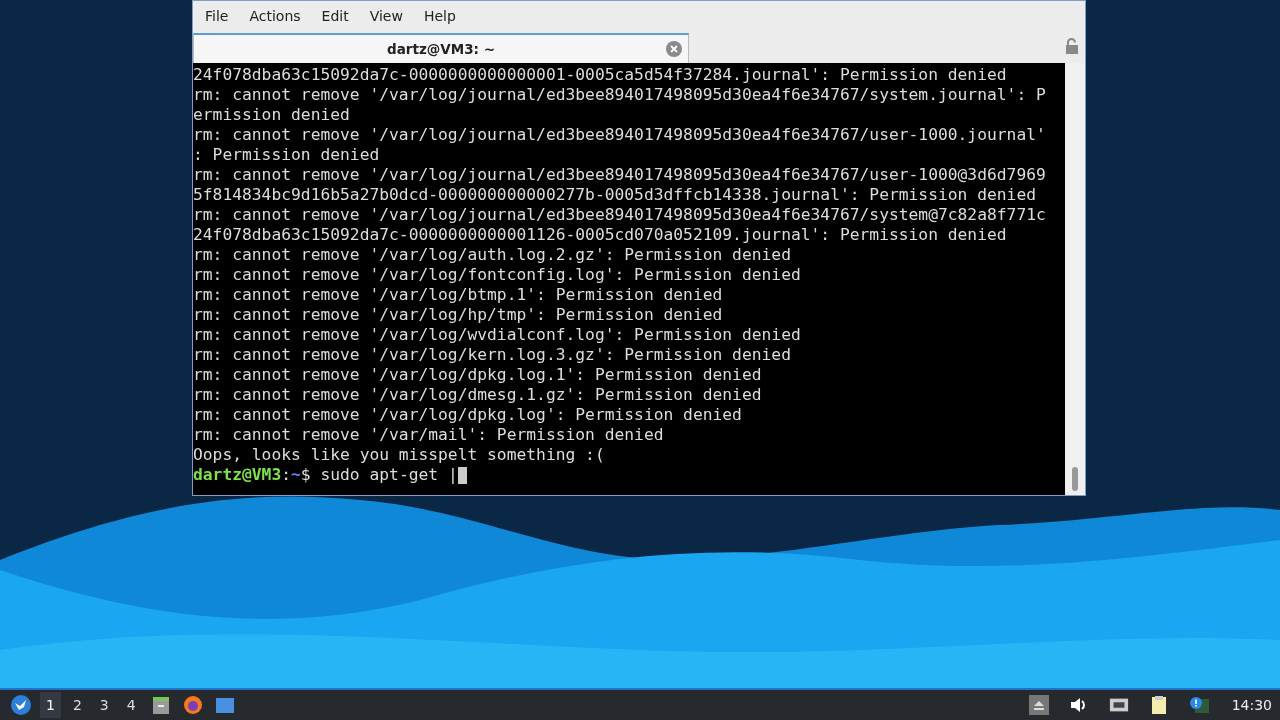 The image size is (1280, 720). Describe the element at coordinates (237, 475) in the screenshot. I see `prompt-user: dartz@VM3` at that location.